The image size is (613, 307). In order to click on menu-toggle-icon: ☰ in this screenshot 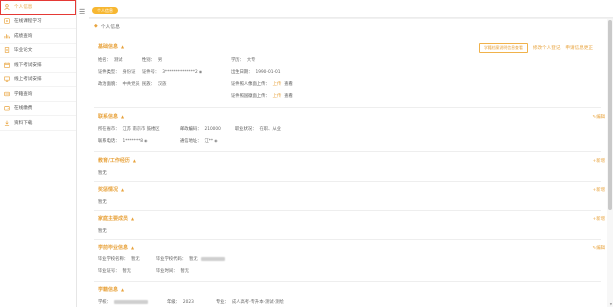, I will do `click(82, 12)`.